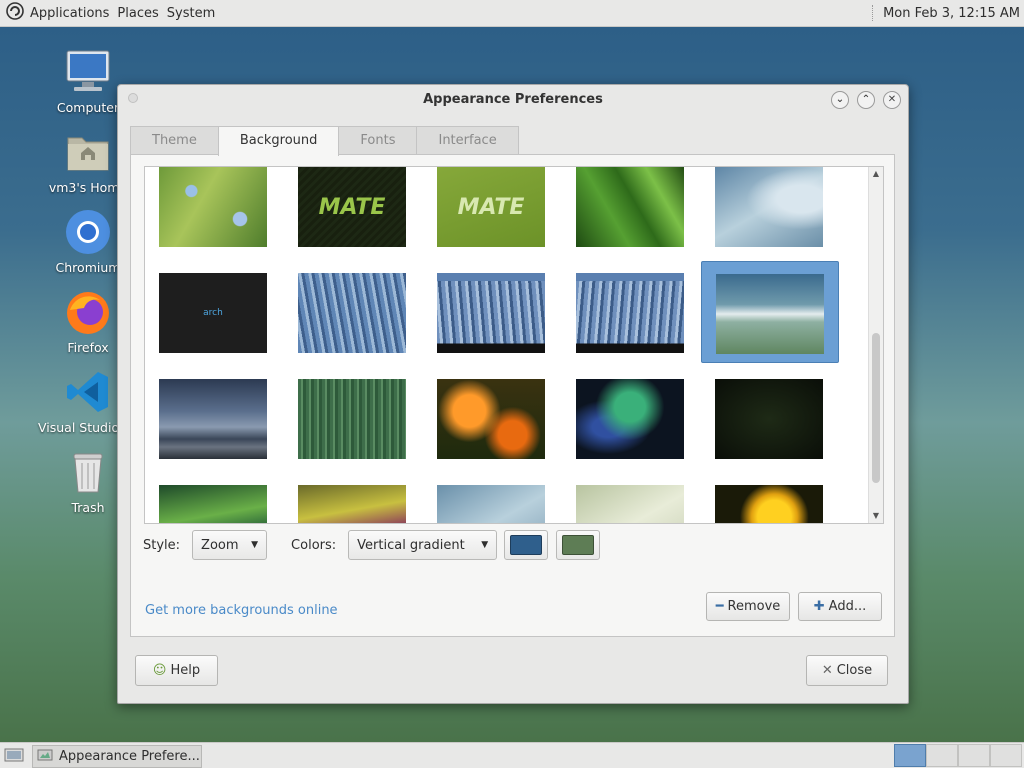 This screenshot has width=1024, height=768. I want to click on style-label: Style:, so click(162, 545).